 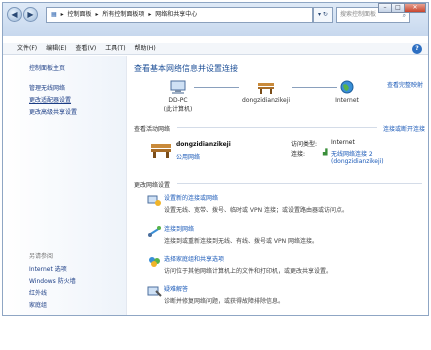 I want to click on map-computer-sub: (此计算机), so click(x=178, y=109).